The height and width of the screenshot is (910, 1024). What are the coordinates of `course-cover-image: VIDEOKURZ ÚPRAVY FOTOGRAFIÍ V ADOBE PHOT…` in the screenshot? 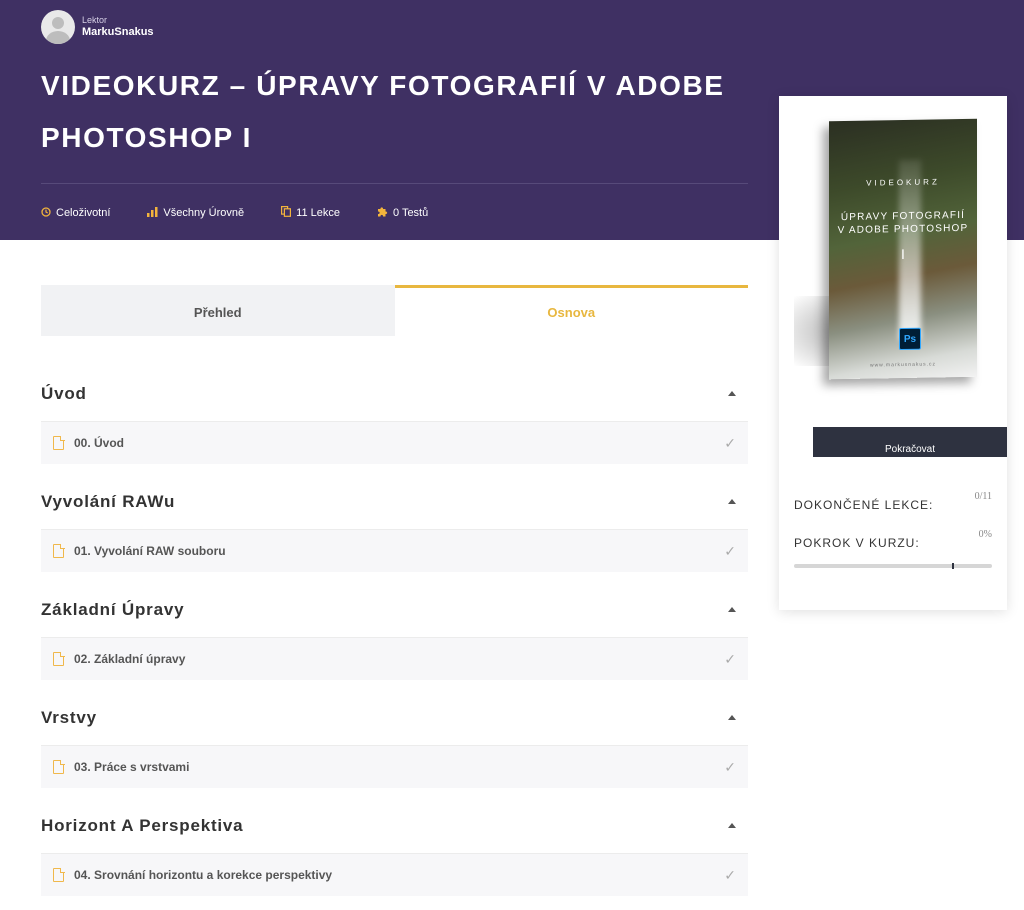 It's located at (903, 249).